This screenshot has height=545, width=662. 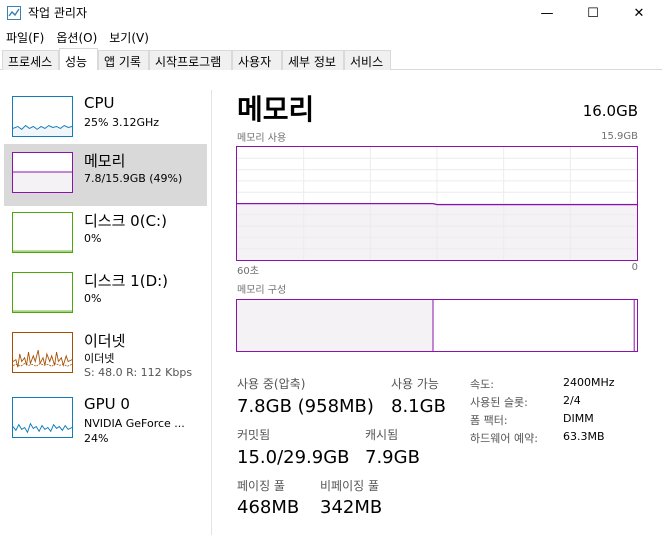 What do you see at coordinates (42, 352) in the screenshot?
I see `ethernet-thumbnail-graph` at bounding box center [42, 352].